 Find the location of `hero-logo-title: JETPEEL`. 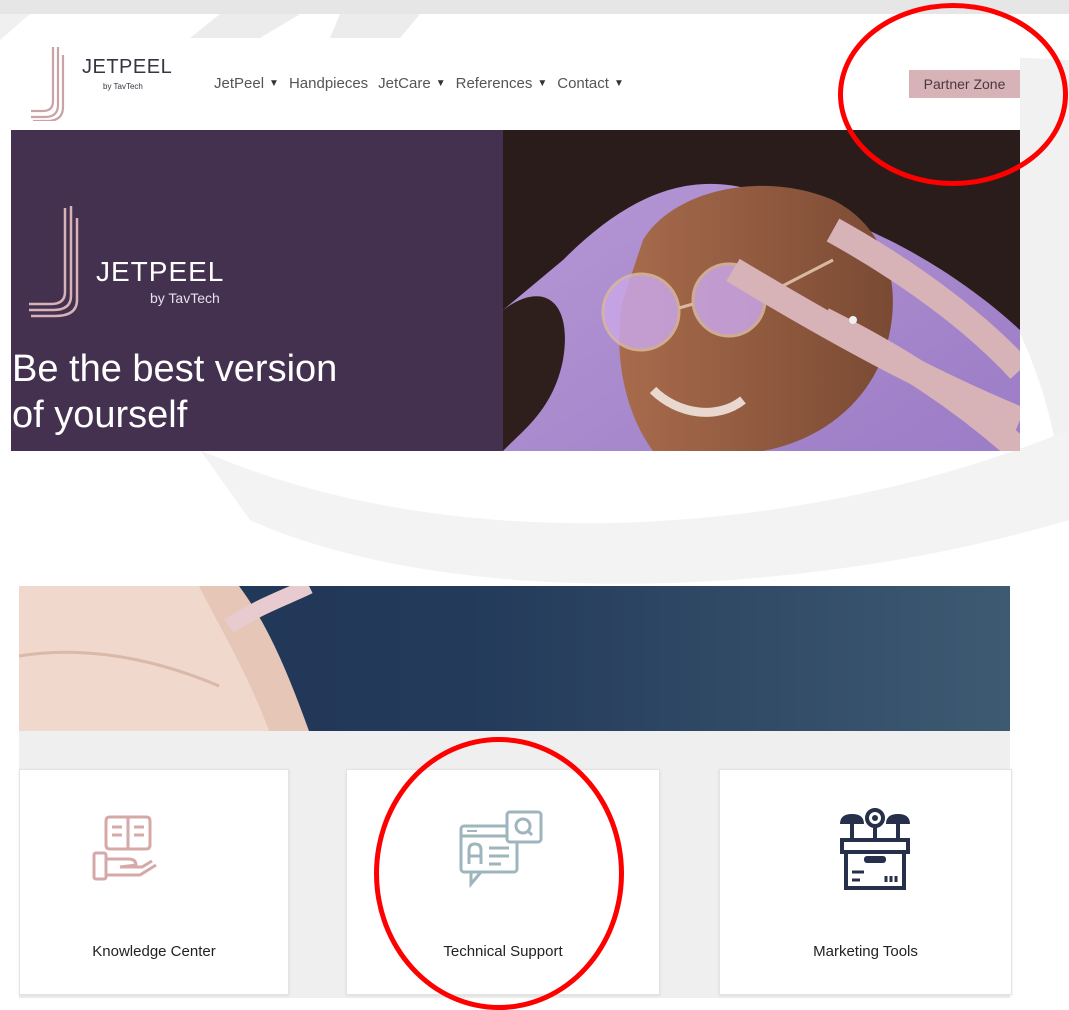

hero-logo-title: JETPEEL is located at coordinates (160, 271).